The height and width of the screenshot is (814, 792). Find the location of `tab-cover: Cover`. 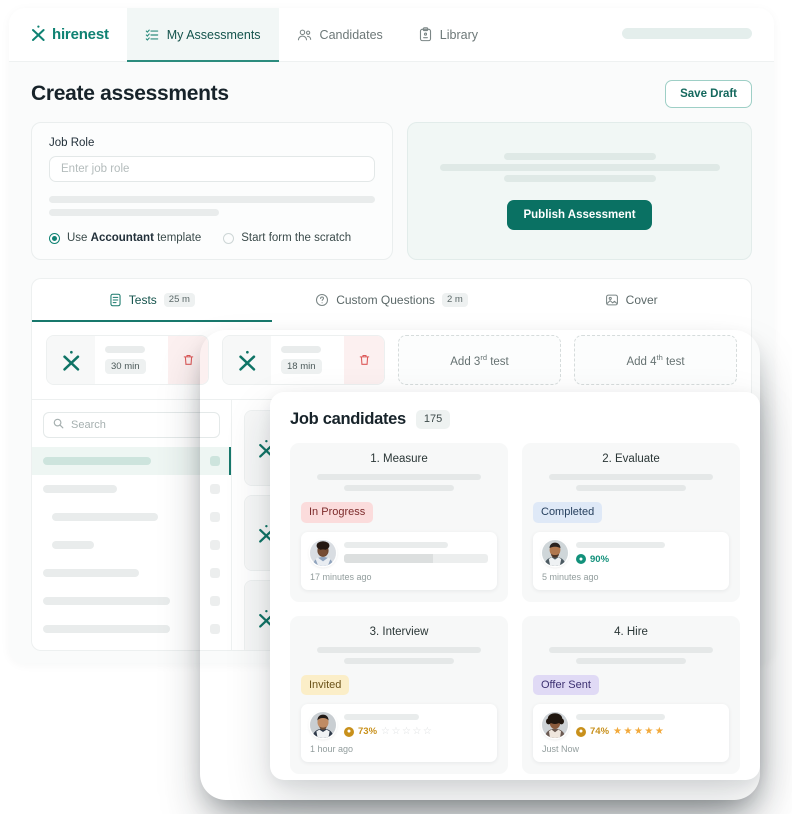

tab-cover: Cover is located at coordinates (631, 300).